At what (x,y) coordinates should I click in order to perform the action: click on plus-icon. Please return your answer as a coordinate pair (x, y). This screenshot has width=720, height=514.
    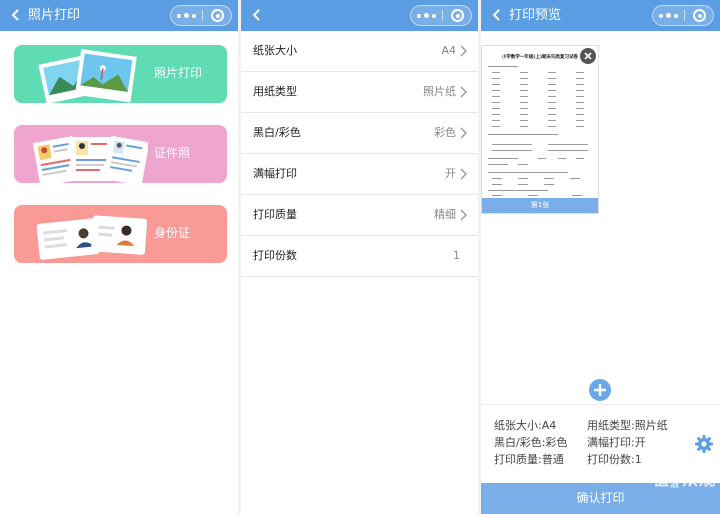
    Looking at the image, I should click on (600, 390).